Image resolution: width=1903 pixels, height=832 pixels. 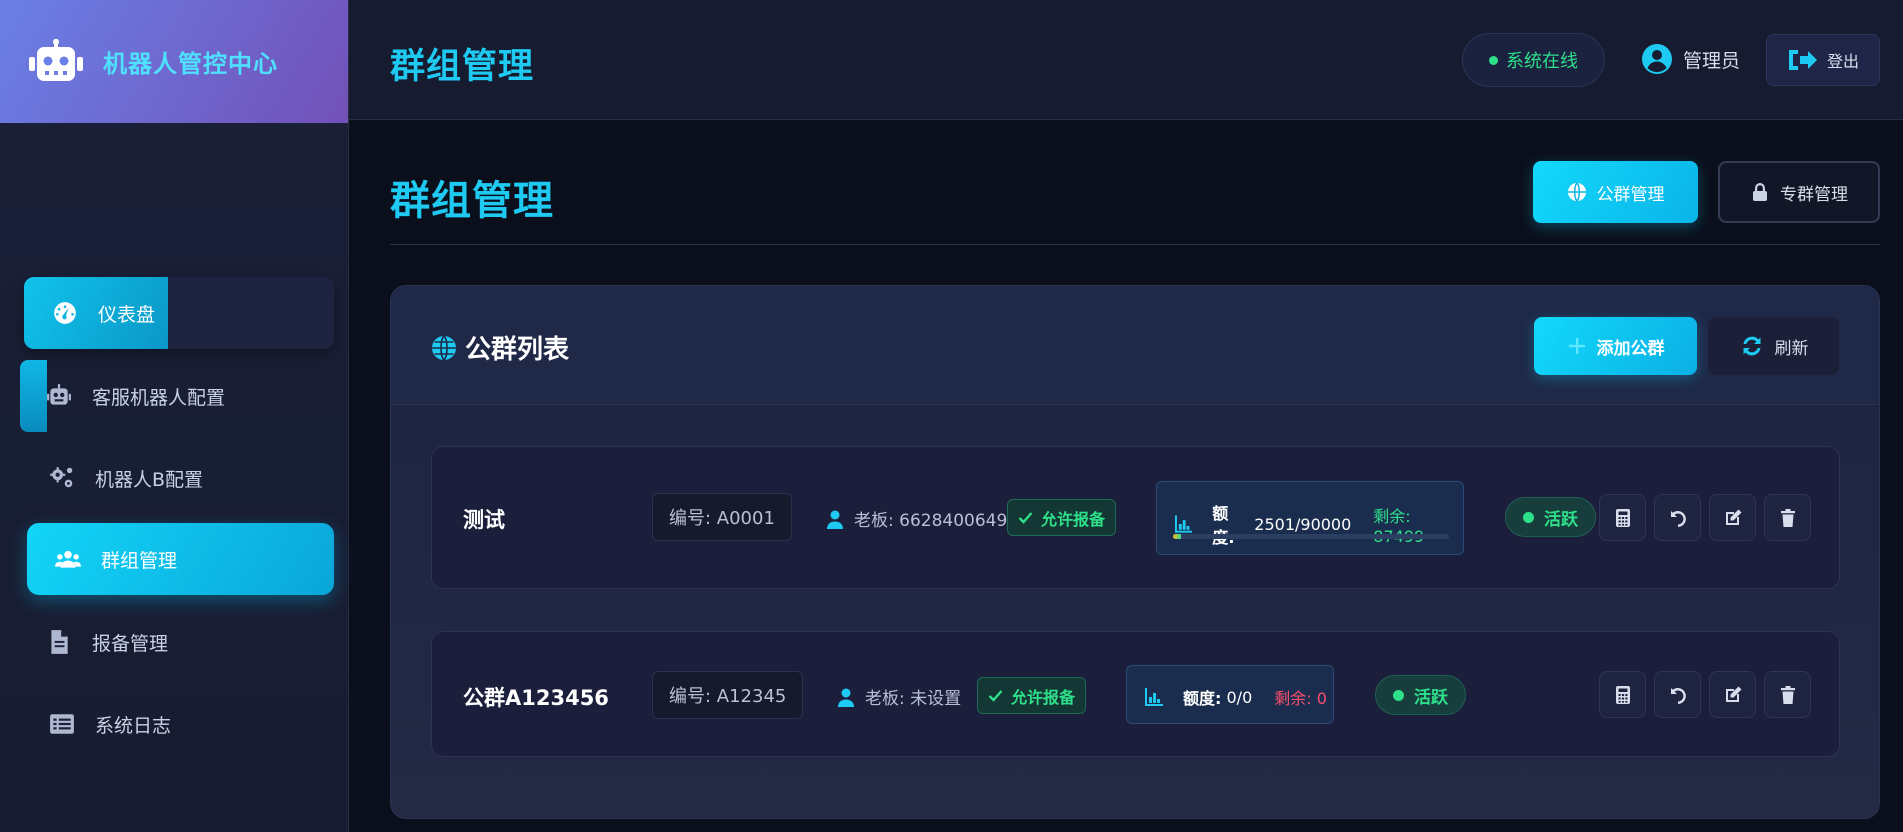 What do you see at coordinates (65, 313) in the screenshot?
I see `gauge-icon` at bounding box center [65, 313].